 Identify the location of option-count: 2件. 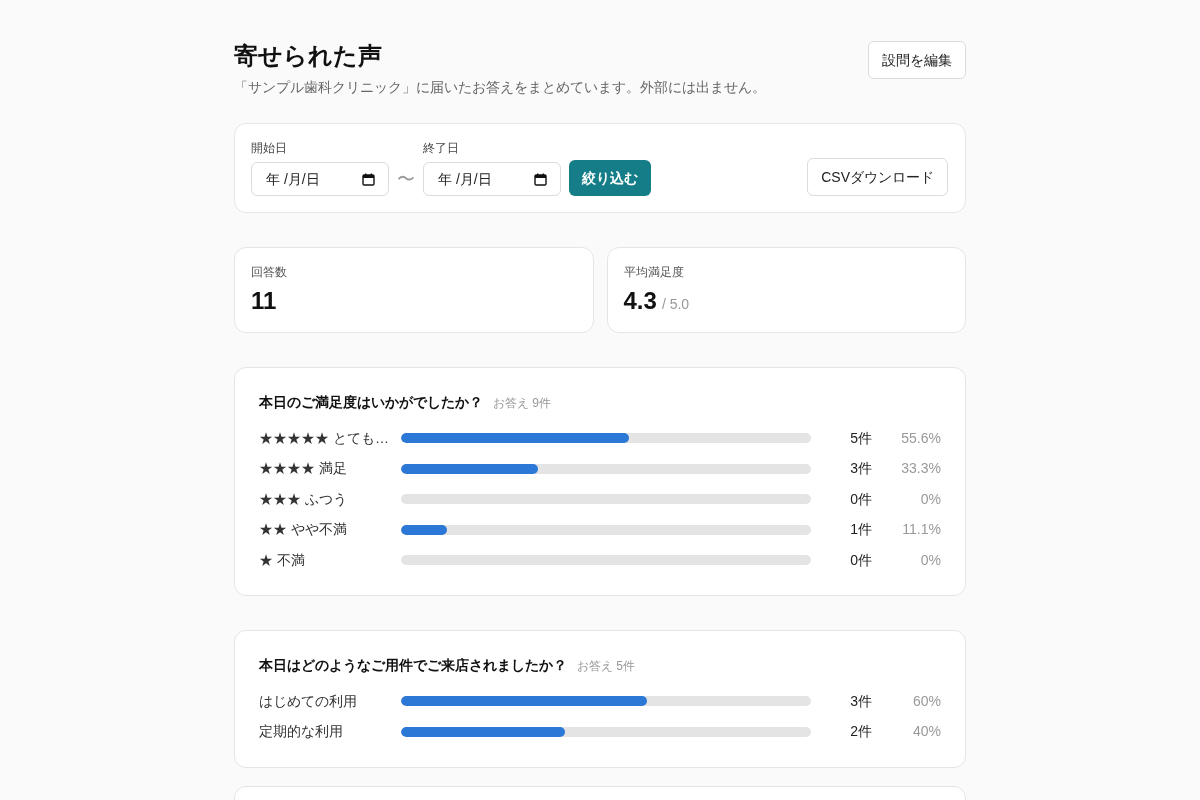
(860, 731).